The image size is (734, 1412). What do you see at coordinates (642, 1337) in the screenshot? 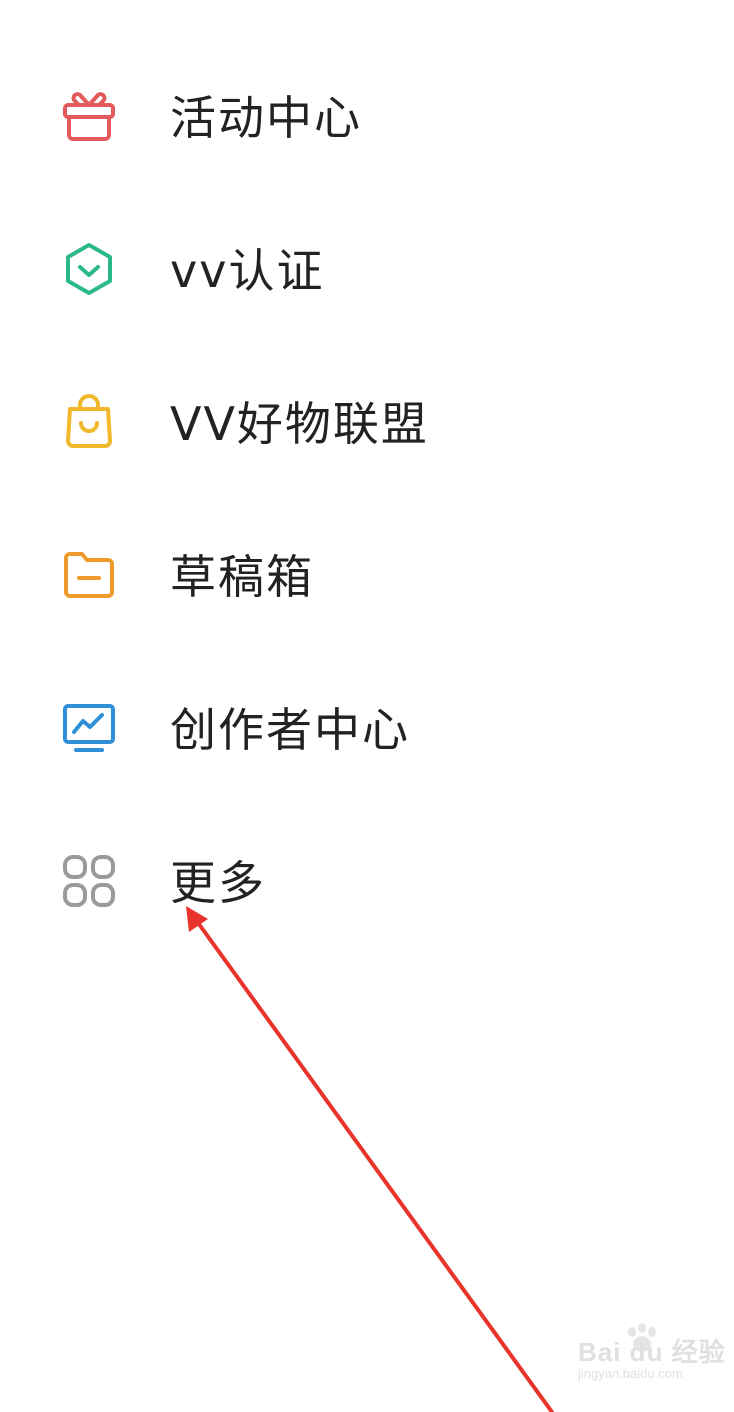
I see `paw-icon` at bounding box center [642, 1337].